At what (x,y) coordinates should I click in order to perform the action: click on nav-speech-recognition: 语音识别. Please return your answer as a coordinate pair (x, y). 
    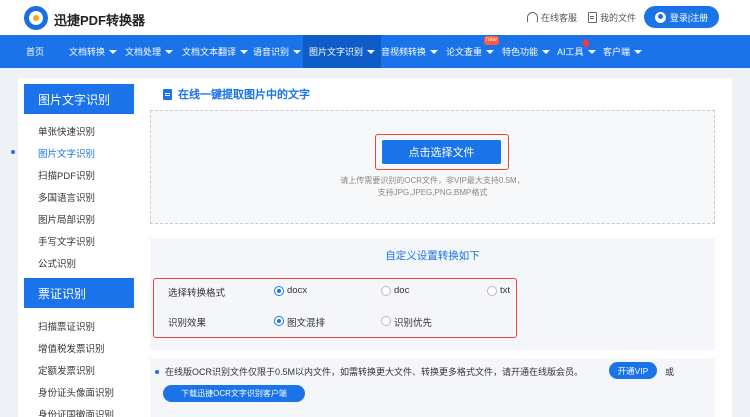
    Looking at the image, I should click on (277, 51).